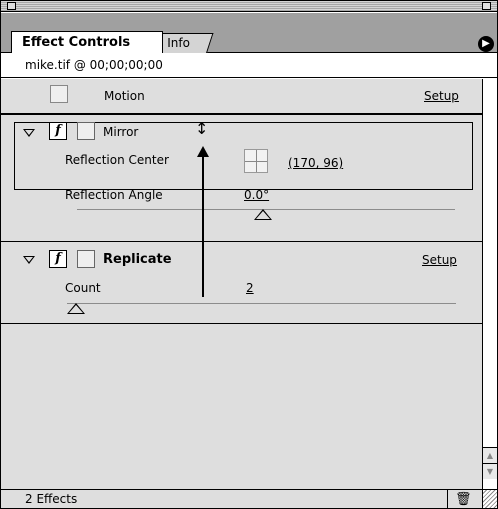 The width and height of the screenshot is (498, 509). What do you see at coordinates (263, 214) in the screenshot?
I see `reflection-angle-slider-handle` at bounding box center [263, 214].